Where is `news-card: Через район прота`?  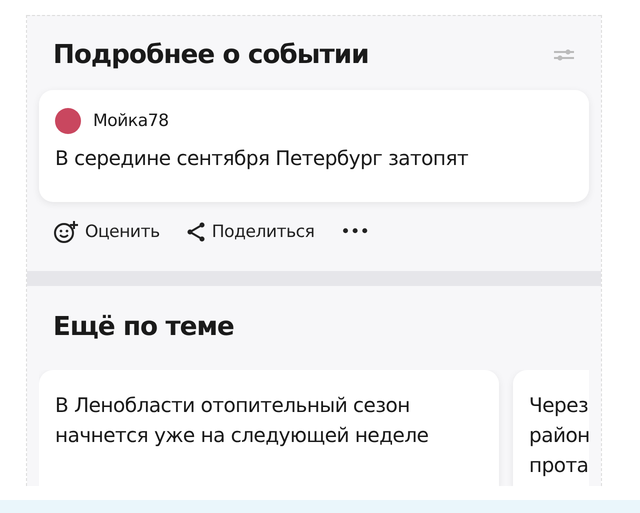
news-card: Через район прота is located at coordinates (551, 428).